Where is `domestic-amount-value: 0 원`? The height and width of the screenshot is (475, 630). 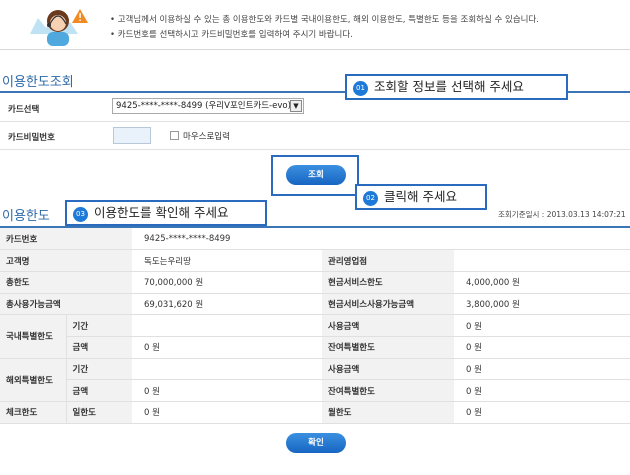
domestic-amount-value: 0 원 is located at coordinates (227, 347).